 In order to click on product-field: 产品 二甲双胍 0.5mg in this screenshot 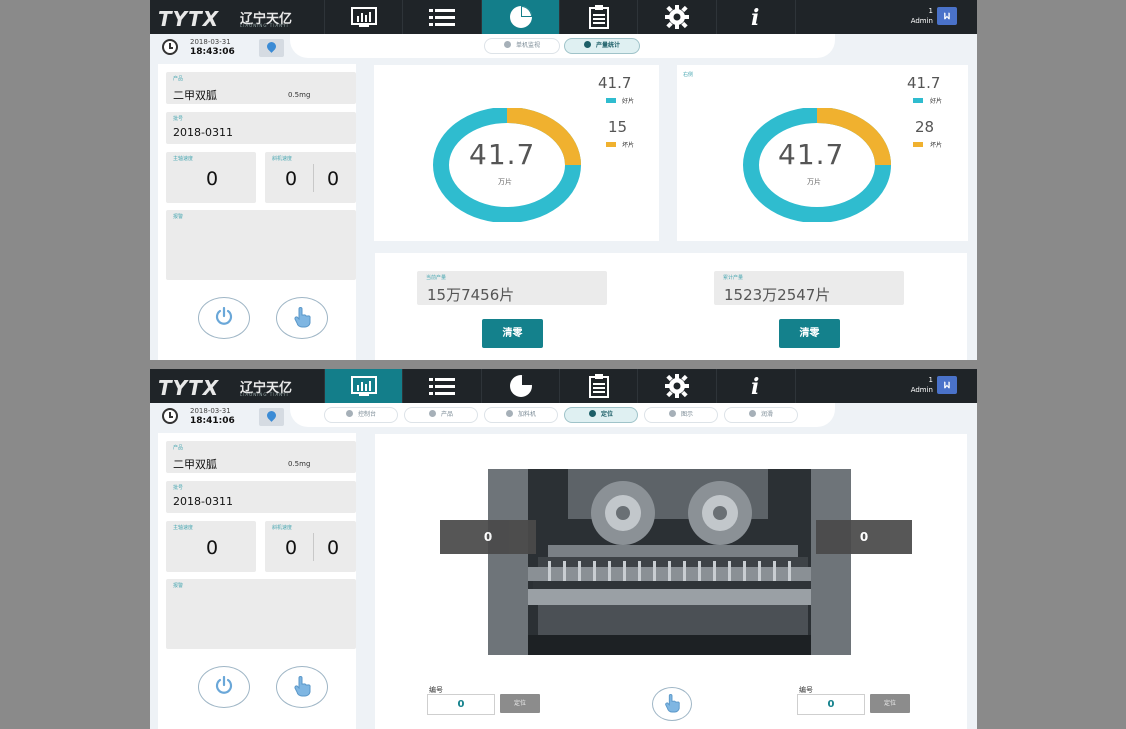, I will do `click(261, 457)`.